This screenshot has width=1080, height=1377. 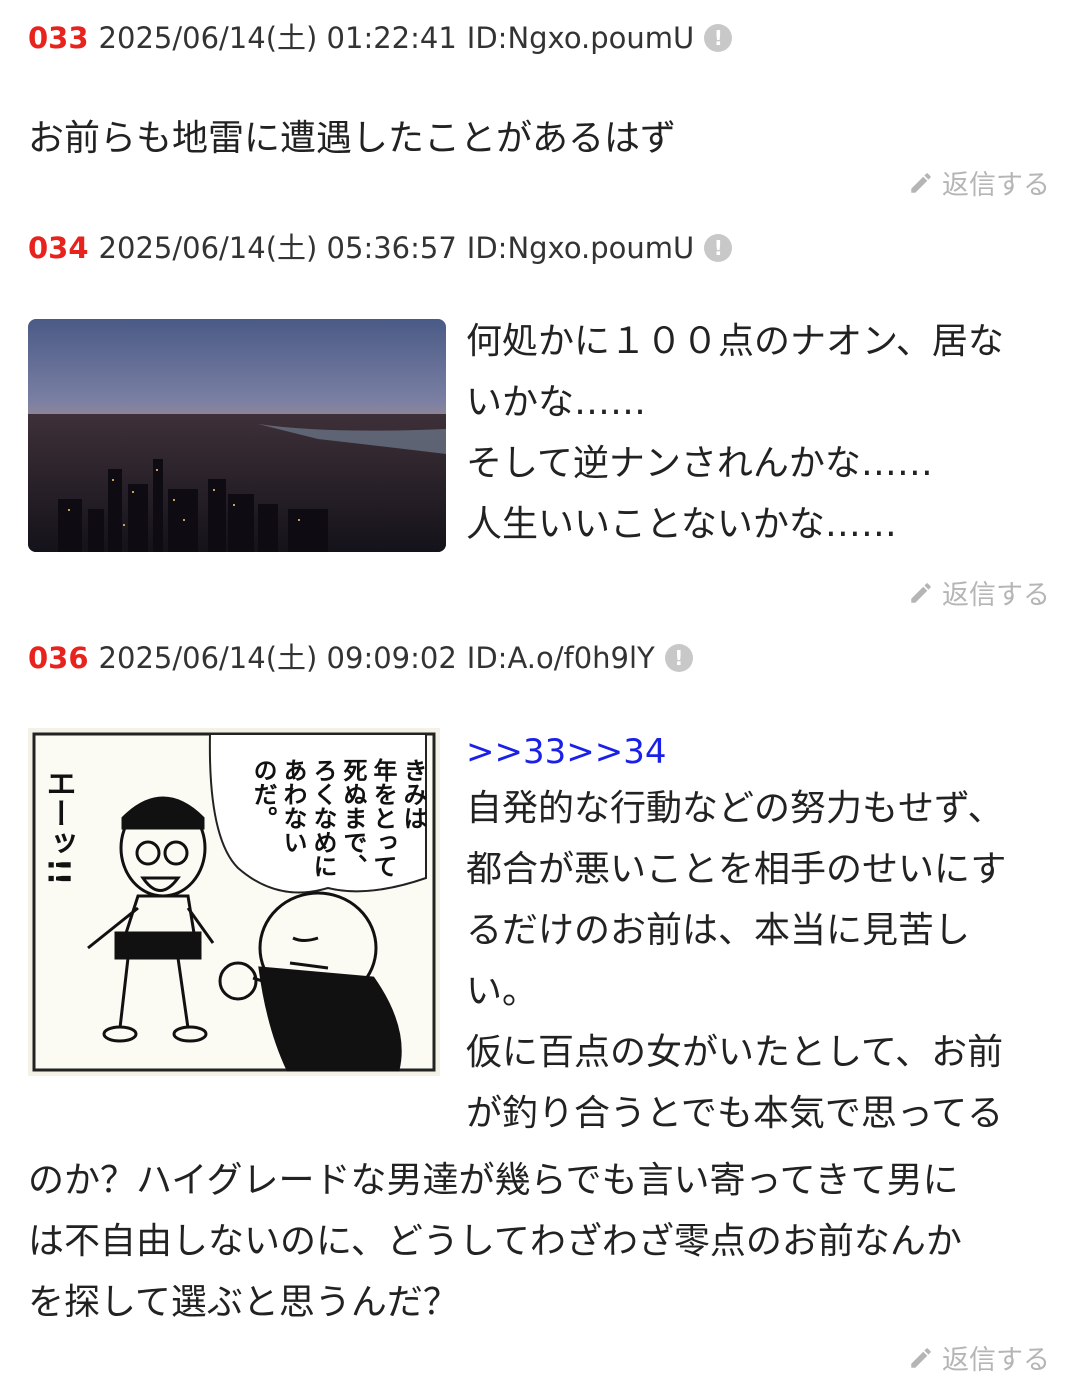 I want to click on post-number: 033, so click(x=58, y=38).